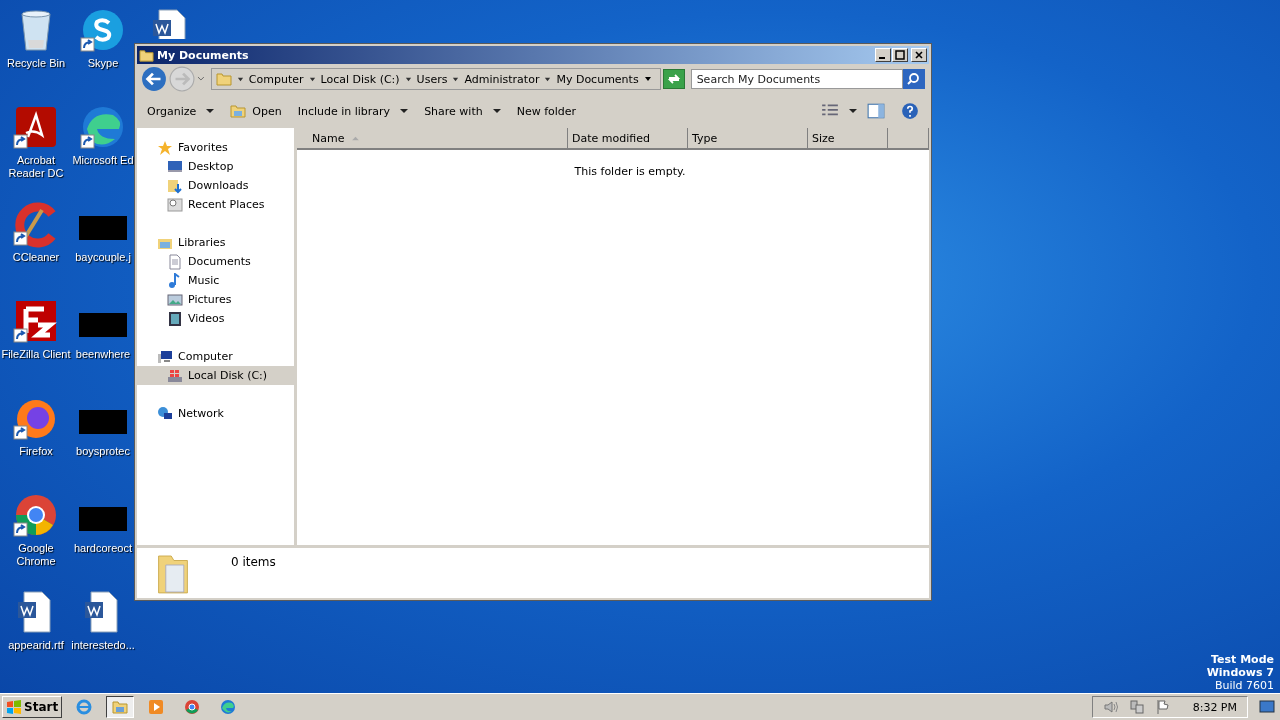 Image resolution: width=1280 pixels, height=720 pixels. I want to click on search-icon, so click(913, 79).